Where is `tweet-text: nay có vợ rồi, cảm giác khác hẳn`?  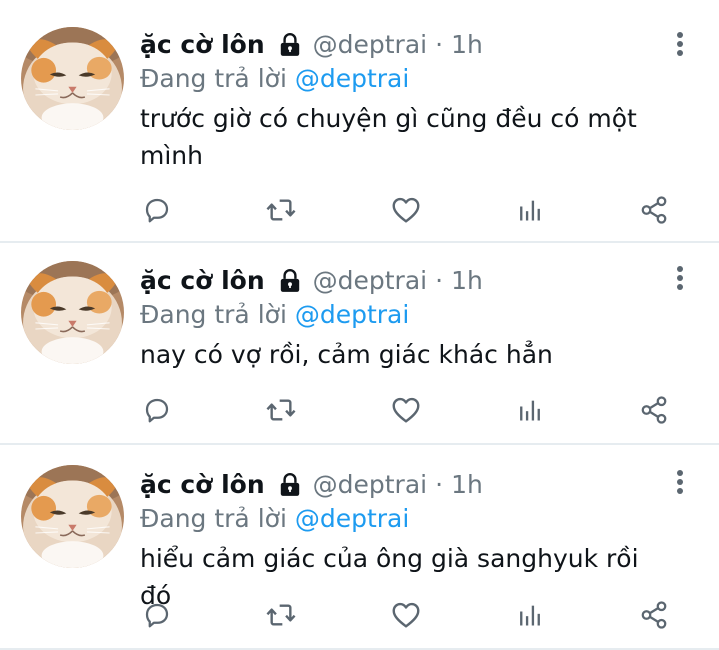 tweet-text: nay có vợ rồi, cảm giác khác hẳn is located at coordinates (346, 354).